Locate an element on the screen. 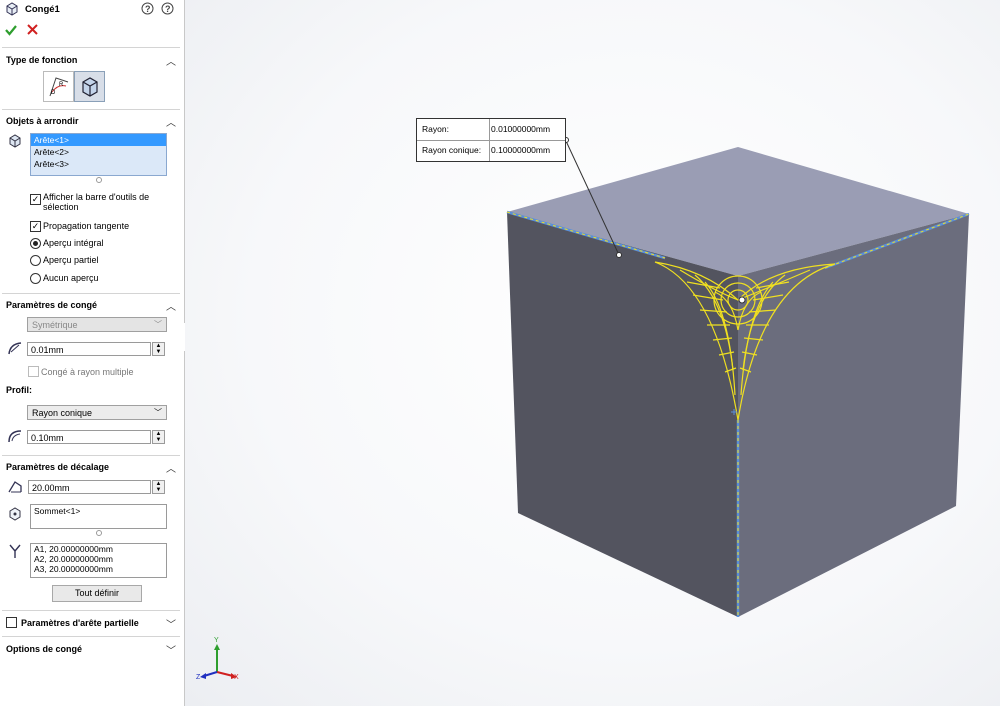  vertex-marker is located at coordinates (742, 300).